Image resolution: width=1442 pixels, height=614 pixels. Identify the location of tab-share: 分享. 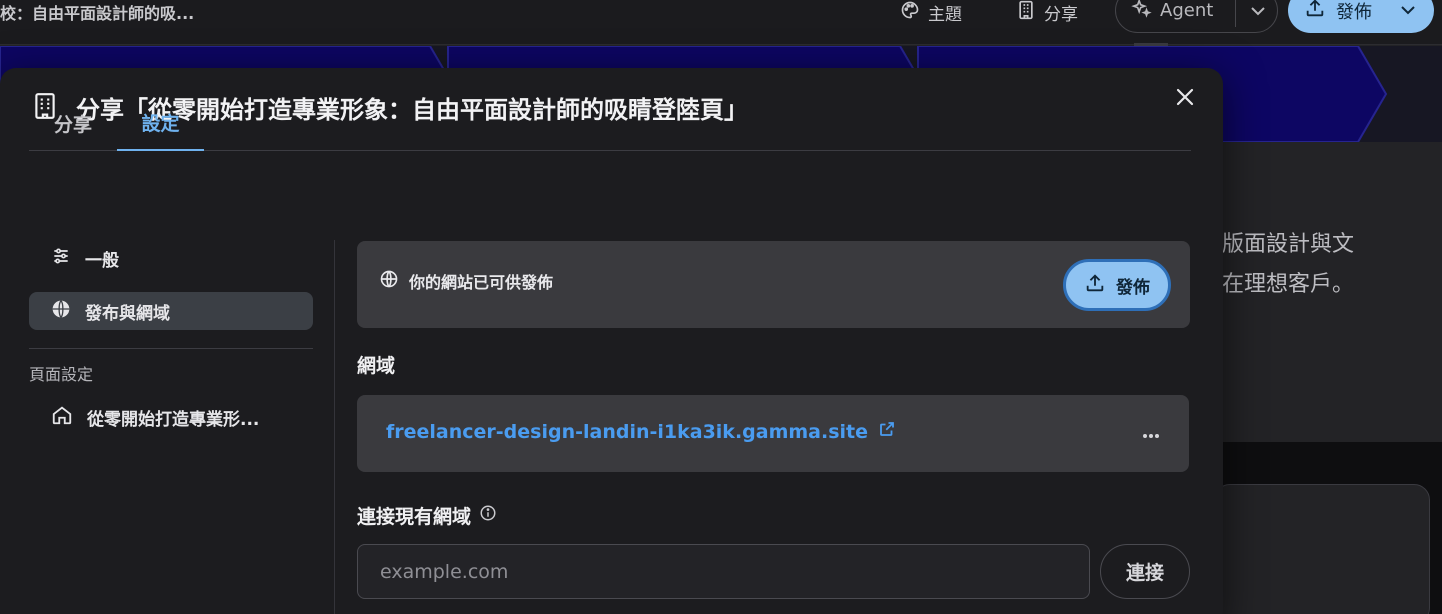
(73, 123).